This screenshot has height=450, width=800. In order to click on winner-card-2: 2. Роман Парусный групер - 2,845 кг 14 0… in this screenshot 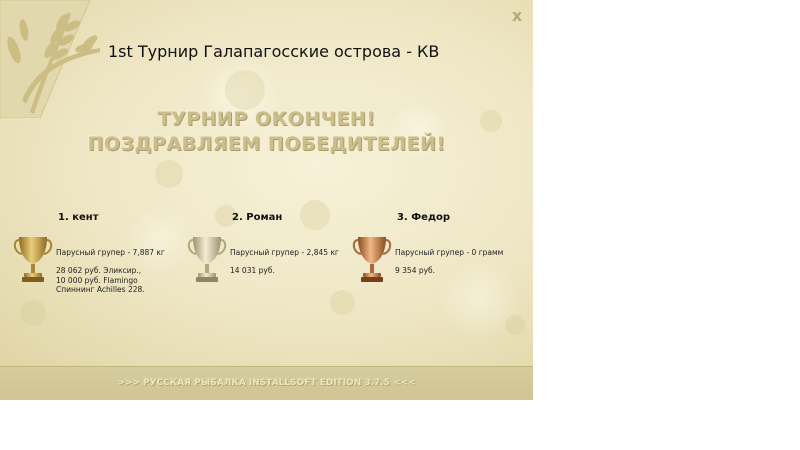, I will do `click(272, 257)`.